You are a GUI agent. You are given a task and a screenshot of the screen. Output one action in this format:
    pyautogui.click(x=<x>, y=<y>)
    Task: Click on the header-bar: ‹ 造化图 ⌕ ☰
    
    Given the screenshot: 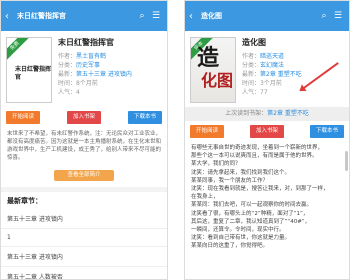 What is the action you would take?
    pyautogui.click(x=267, y=16)
    